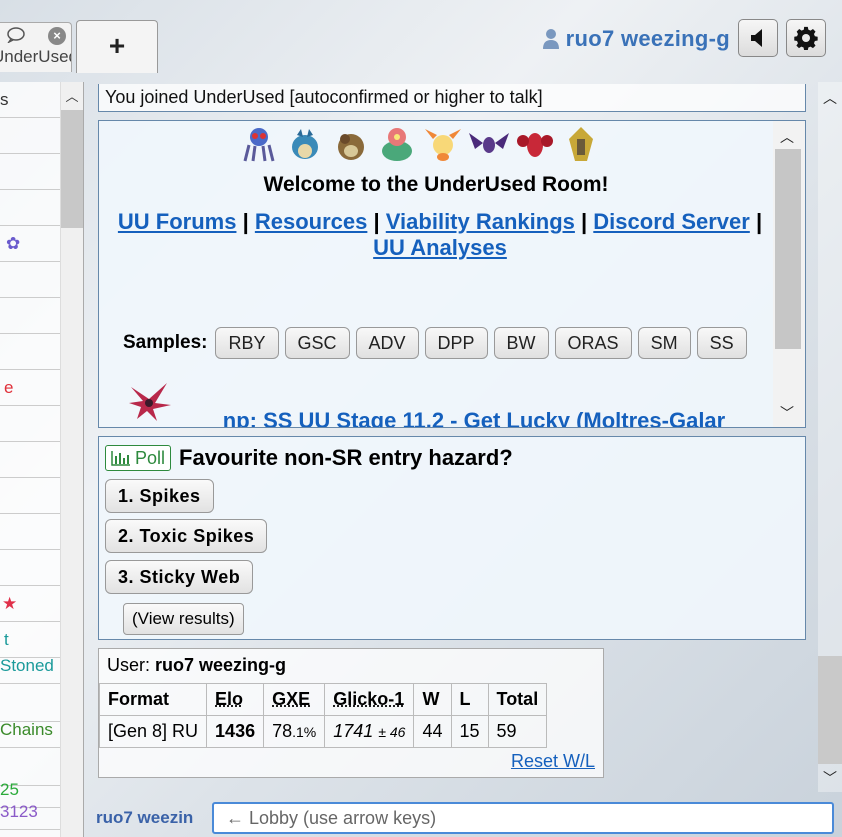  What do you see at coordinates (153, 699) in the screenshot?
I see `col-format: Format` at bounding box center [153, 699].